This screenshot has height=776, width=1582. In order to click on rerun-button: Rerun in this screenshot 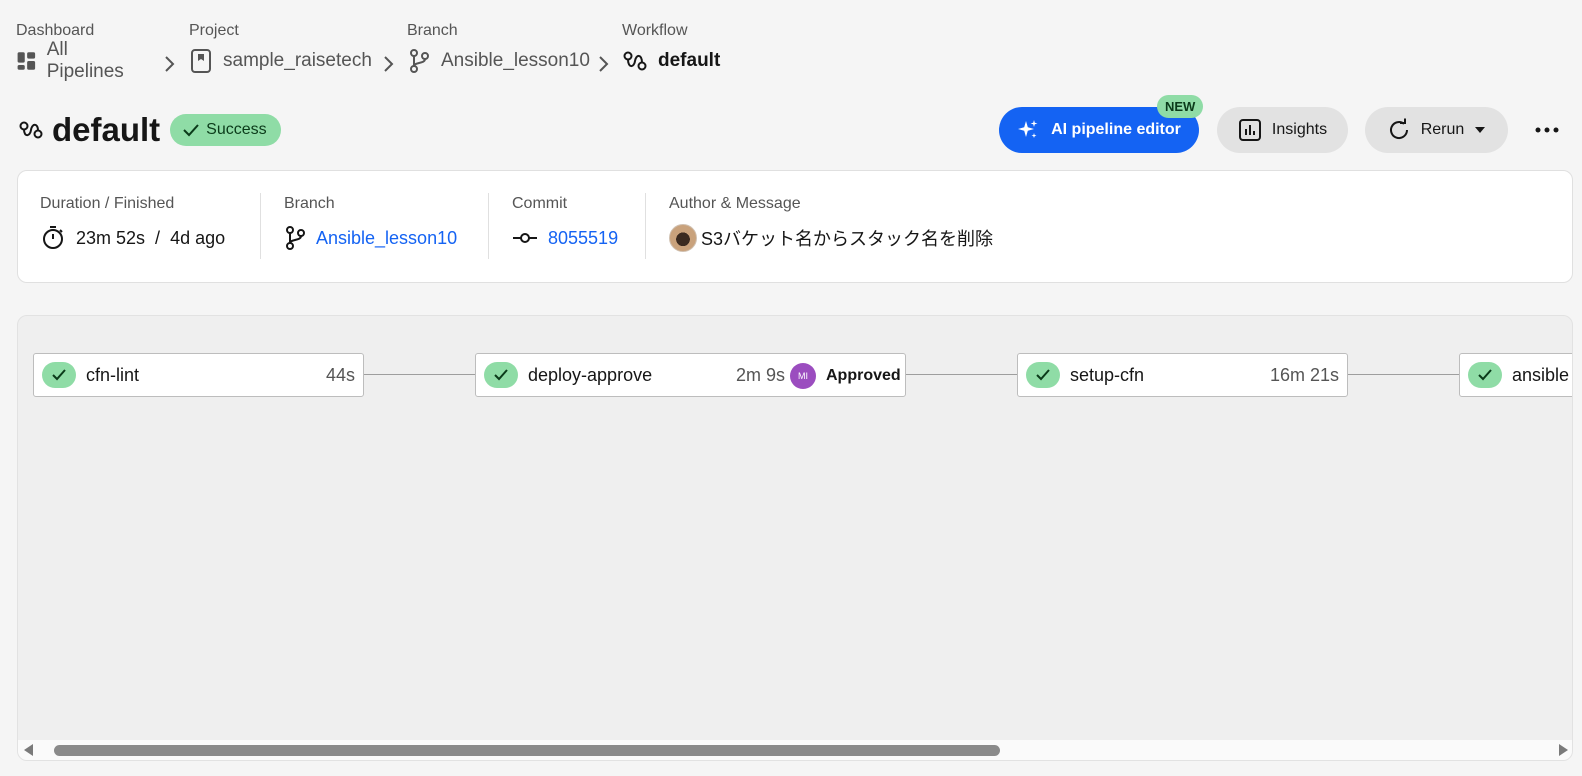, I will do `click(1436, 130)`.